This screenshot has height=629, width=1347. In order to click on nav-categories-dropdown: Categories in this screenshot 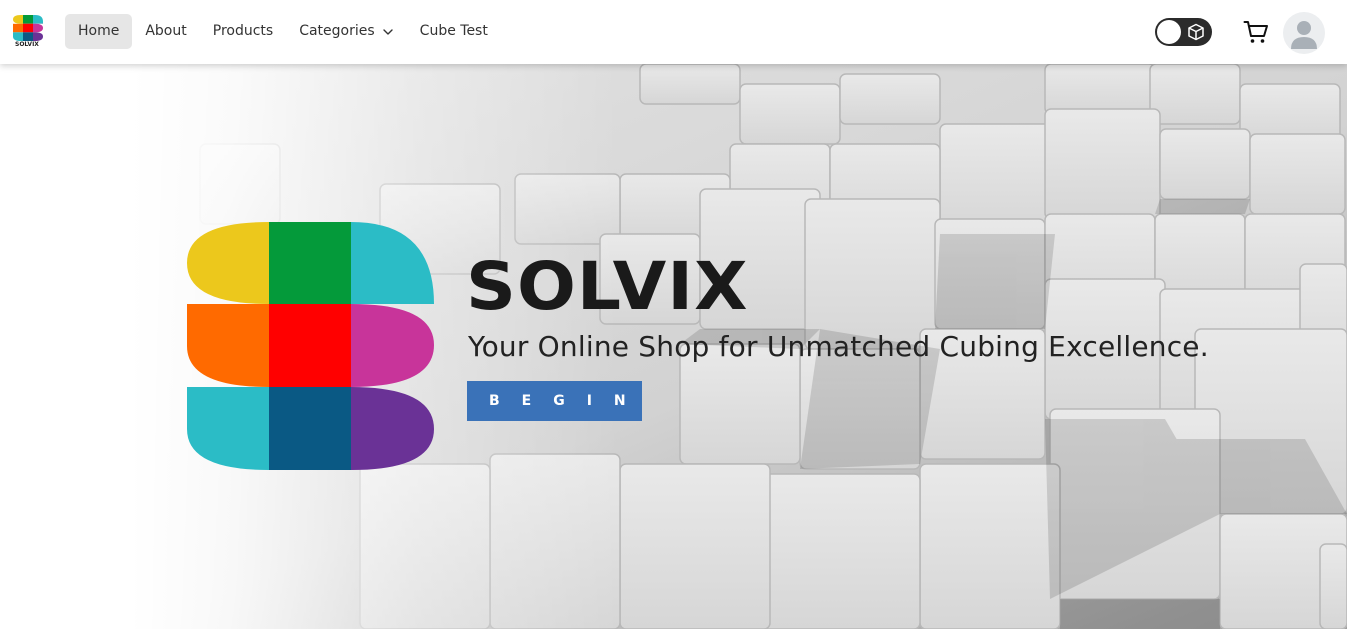, I will do `click(346, 31)`.